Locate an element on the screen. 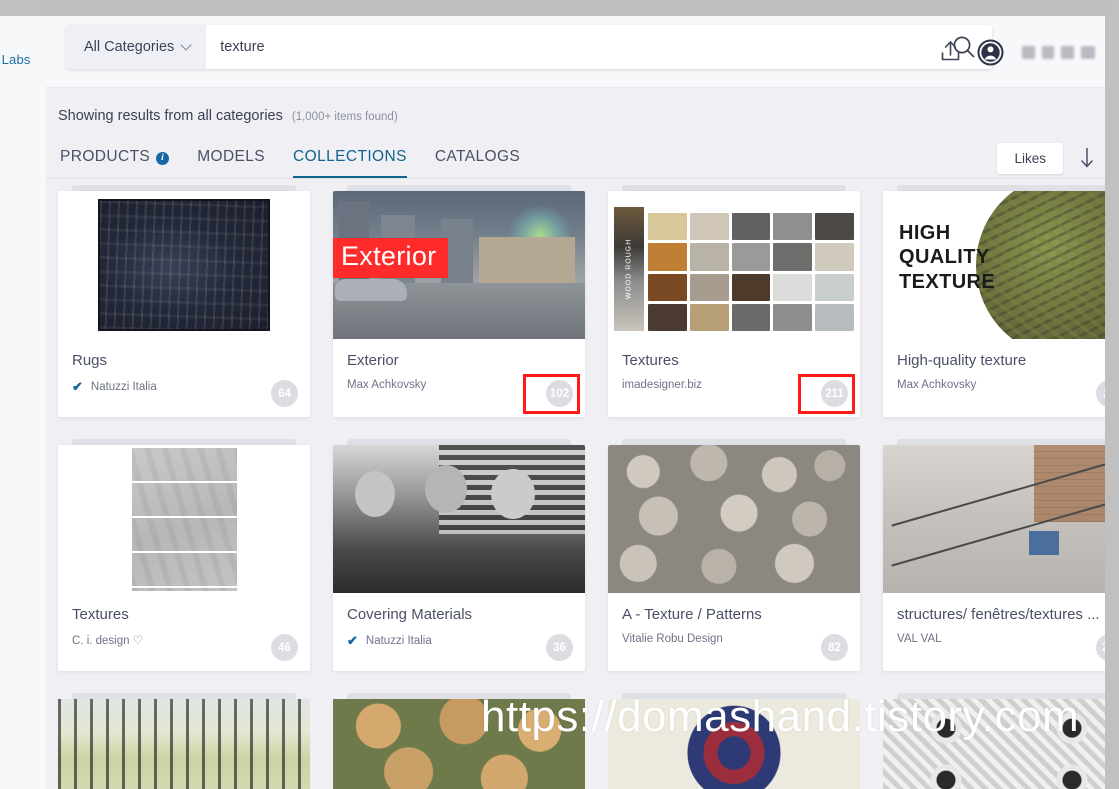 The width and height of the screenshot is (1119, 789). collection-card: WOOD ROUGH Textures imadesigner.biz 211 is located at coordinates (734, 304).